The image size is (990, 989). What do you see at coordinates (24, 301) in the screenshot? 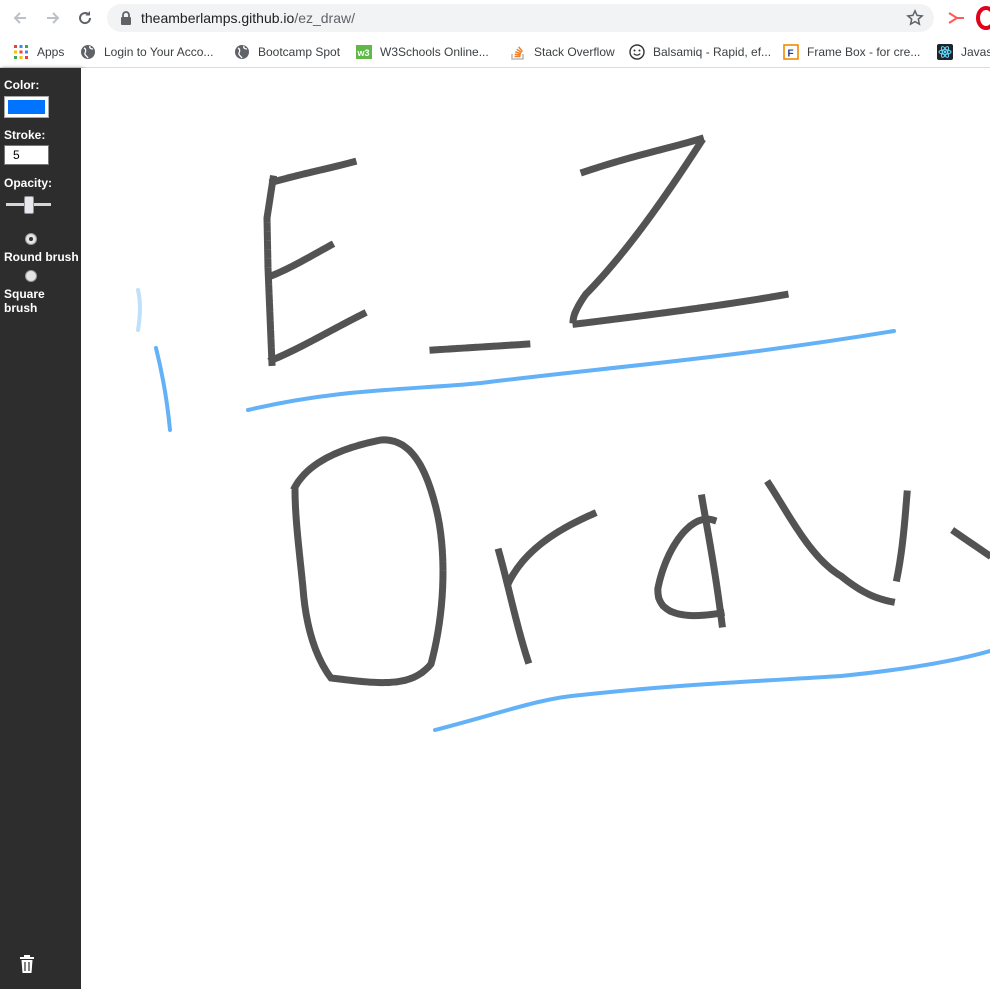
I see `square-brush-label: Square brush` at bounding box center [24, 301].